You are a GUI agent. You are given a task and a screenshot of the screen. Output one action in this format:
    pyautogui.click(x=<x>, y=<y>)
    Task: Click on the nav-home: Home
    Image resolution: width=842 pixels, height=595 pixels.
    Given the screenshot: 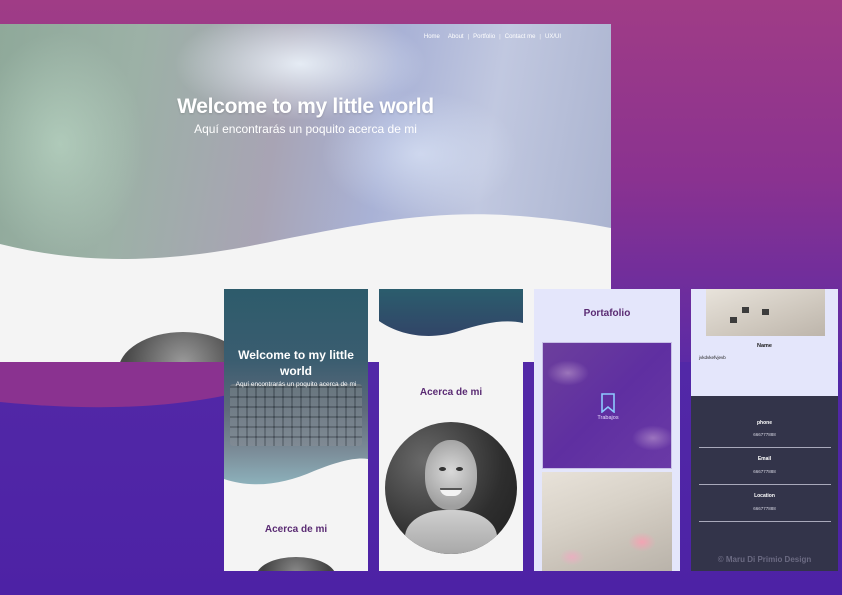 What is the action you would take?
    pyautogui.click(x=432, y=37)
    